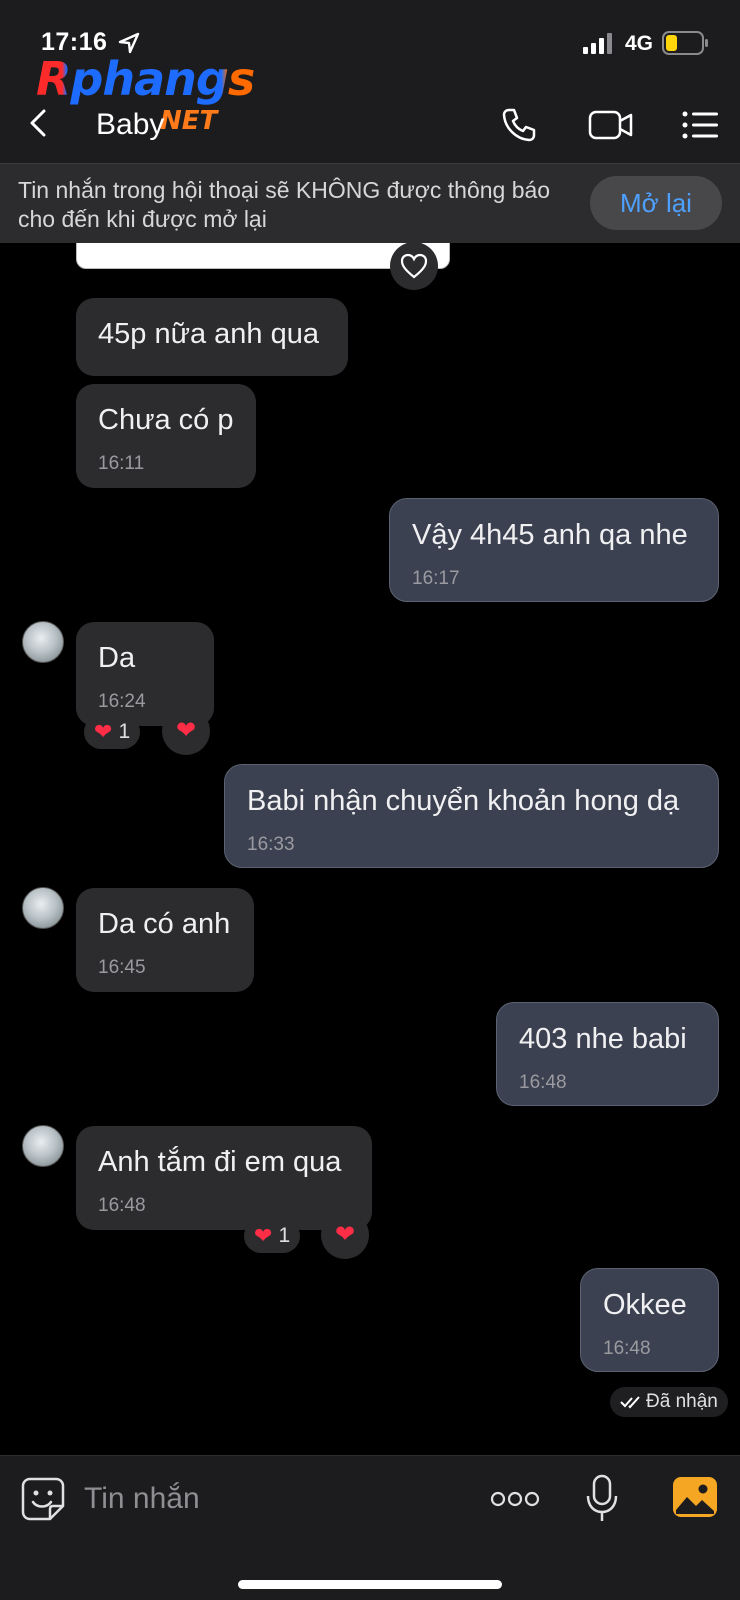  I want to click on message-text: Da có anh, so click(164, 924).